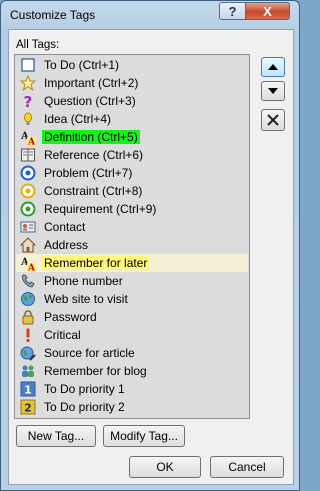 This screenshot has width=320, height=491. I want to click on star-icon, so click(28, 83).